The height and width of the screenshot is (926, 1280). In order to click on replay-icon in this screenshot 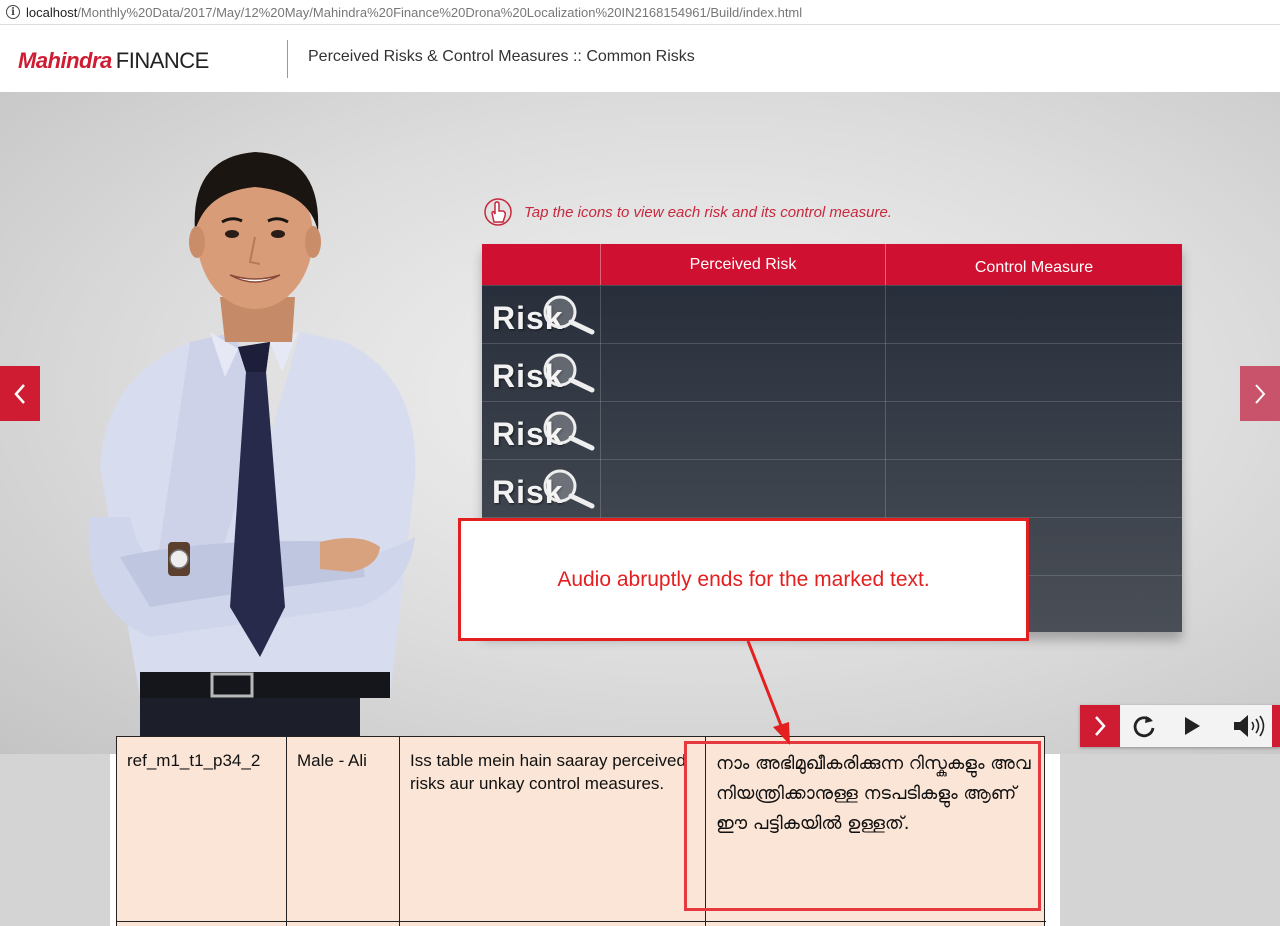, I will do `click(1144, 727)`.